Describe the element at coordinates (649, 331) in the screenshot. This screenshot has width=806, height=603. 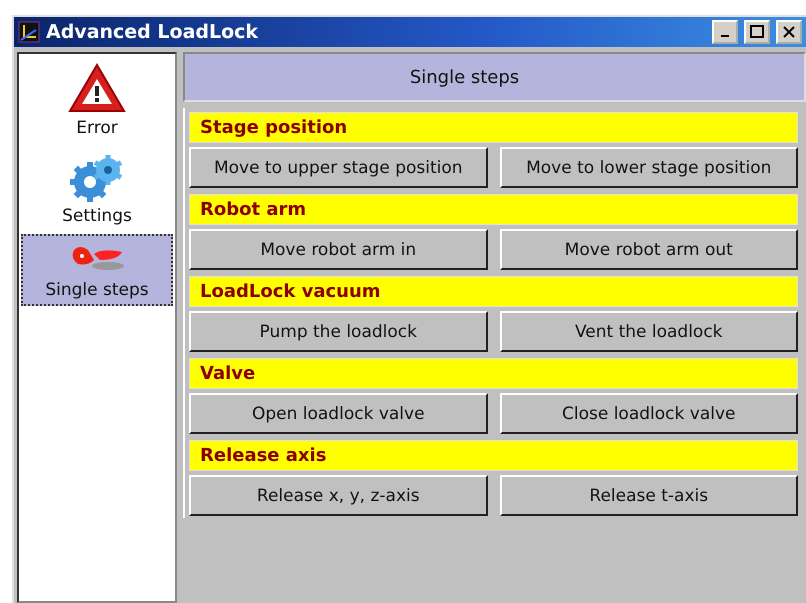
I see `action-button: Vent the loadlock` at that location.